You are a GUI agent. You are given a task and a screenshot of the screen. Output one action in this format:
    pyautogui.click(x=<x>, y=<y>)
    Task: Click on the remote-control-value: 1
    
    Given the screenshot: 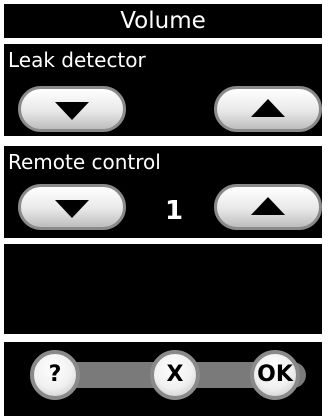 What is the action you would take?
    pyautogui.click(x=174, y=211)
    